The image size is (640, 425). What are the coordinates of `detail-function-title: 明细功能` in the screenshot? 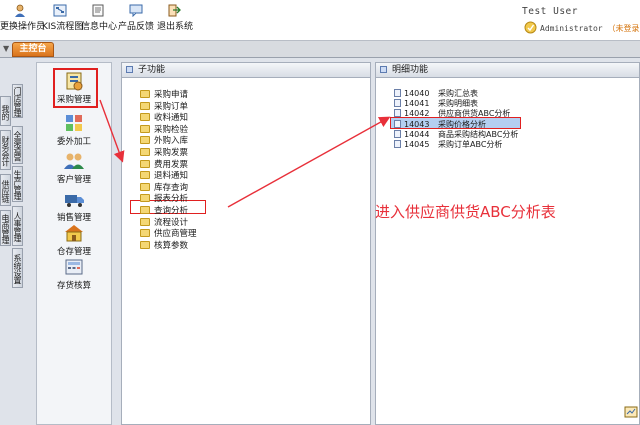 It's located at (410, 70).